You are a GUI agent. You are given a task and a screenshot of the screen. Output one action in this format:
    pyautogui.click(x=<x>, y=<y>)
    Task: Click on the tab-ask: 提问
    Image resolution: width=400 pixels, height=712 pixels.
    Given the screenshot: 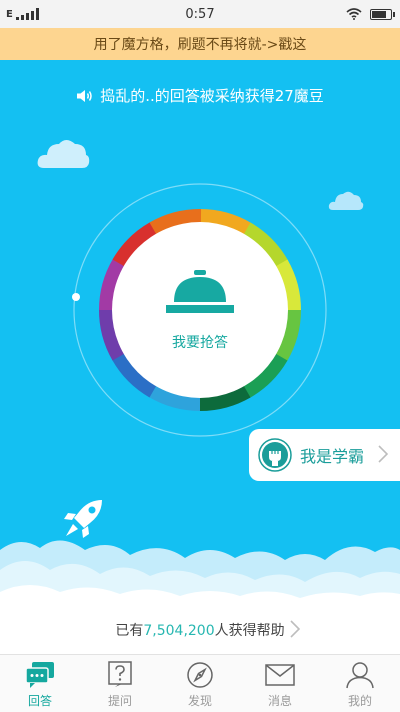 What is the action you would take?
    pyautogui.click(x=120, y=683)
    